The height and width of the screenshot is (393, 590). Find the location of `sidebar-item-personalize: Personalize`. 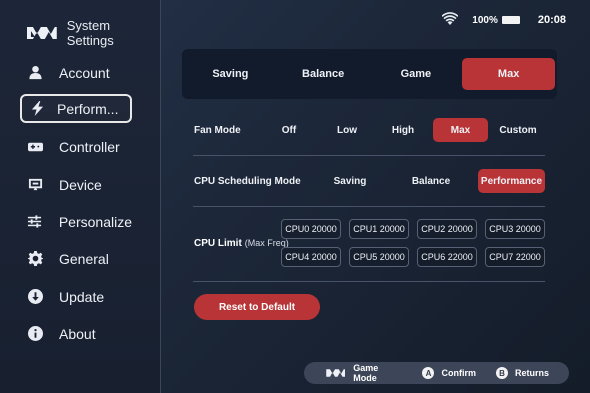

sidebar-item-personalize: Personalize is located at coordinates (76, 221).